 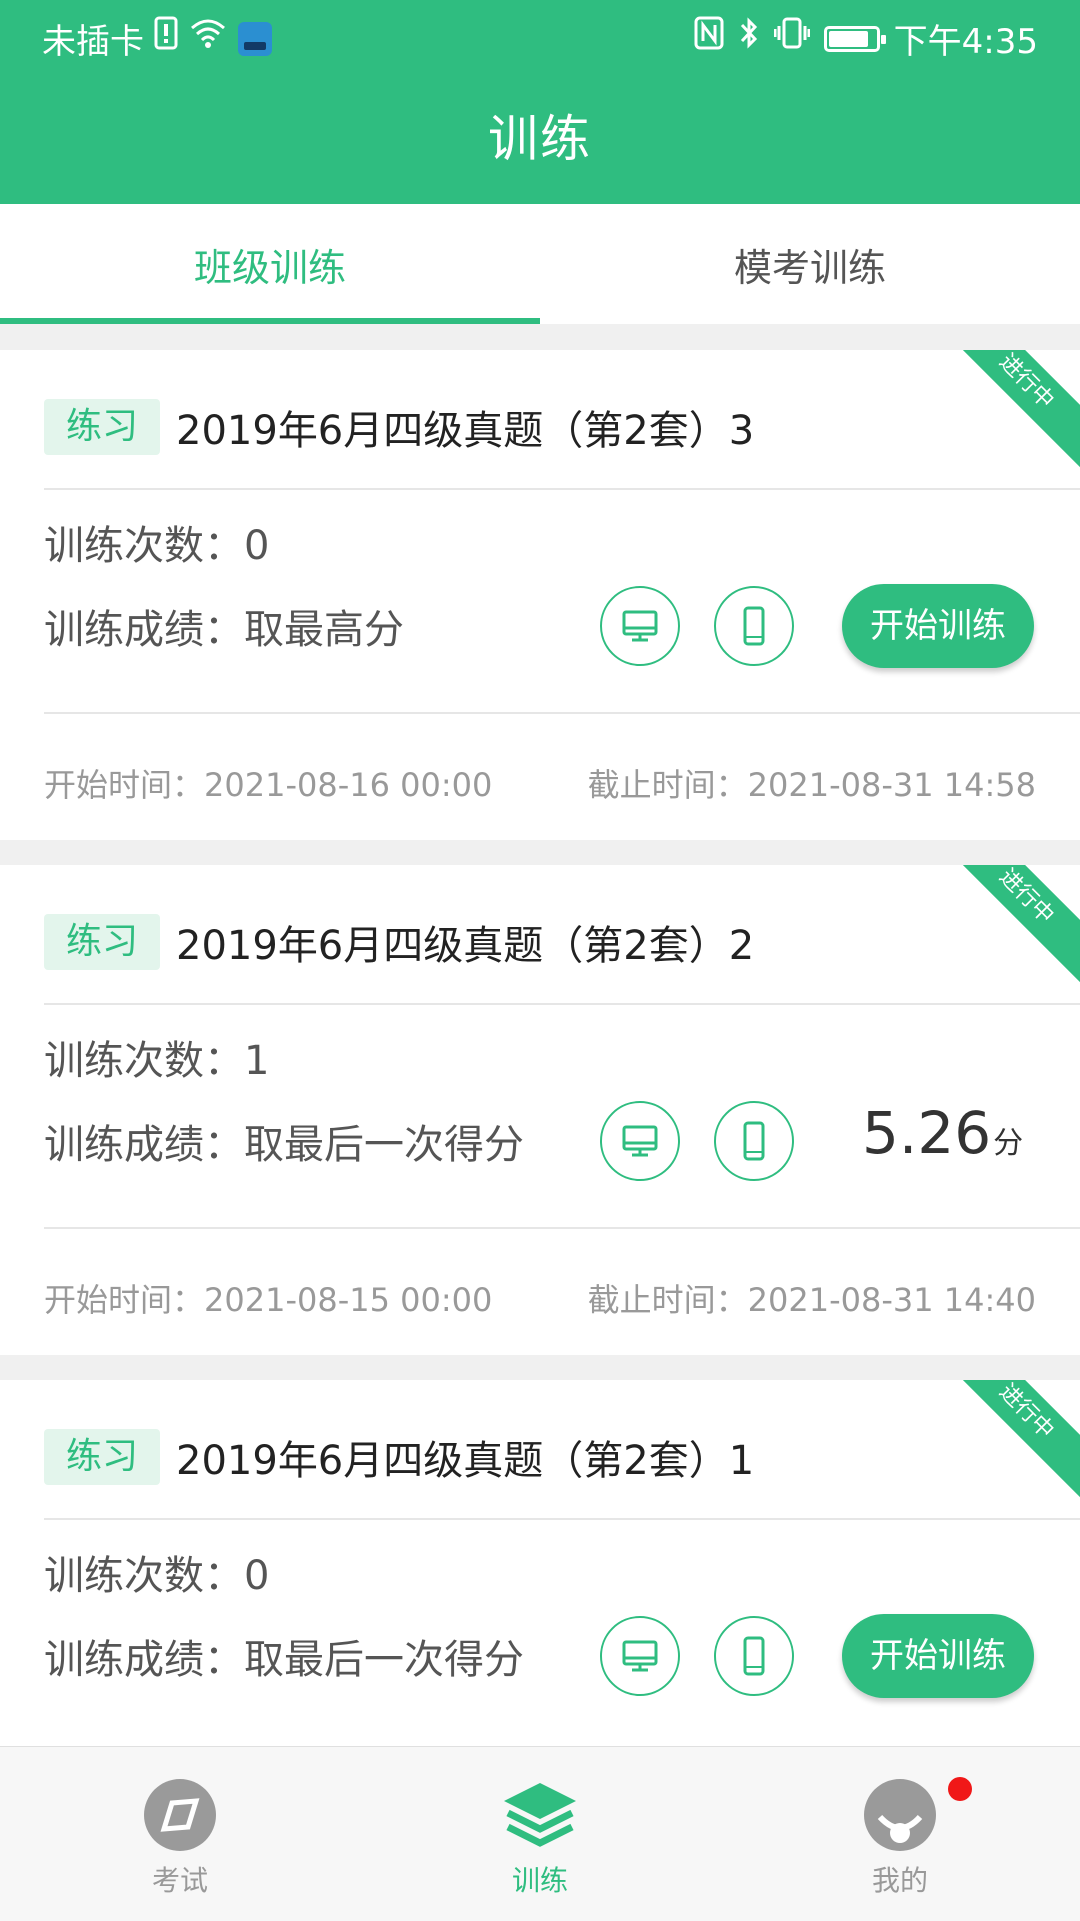 I want to click on app-bar: 训练, so click(x=540, y=139).